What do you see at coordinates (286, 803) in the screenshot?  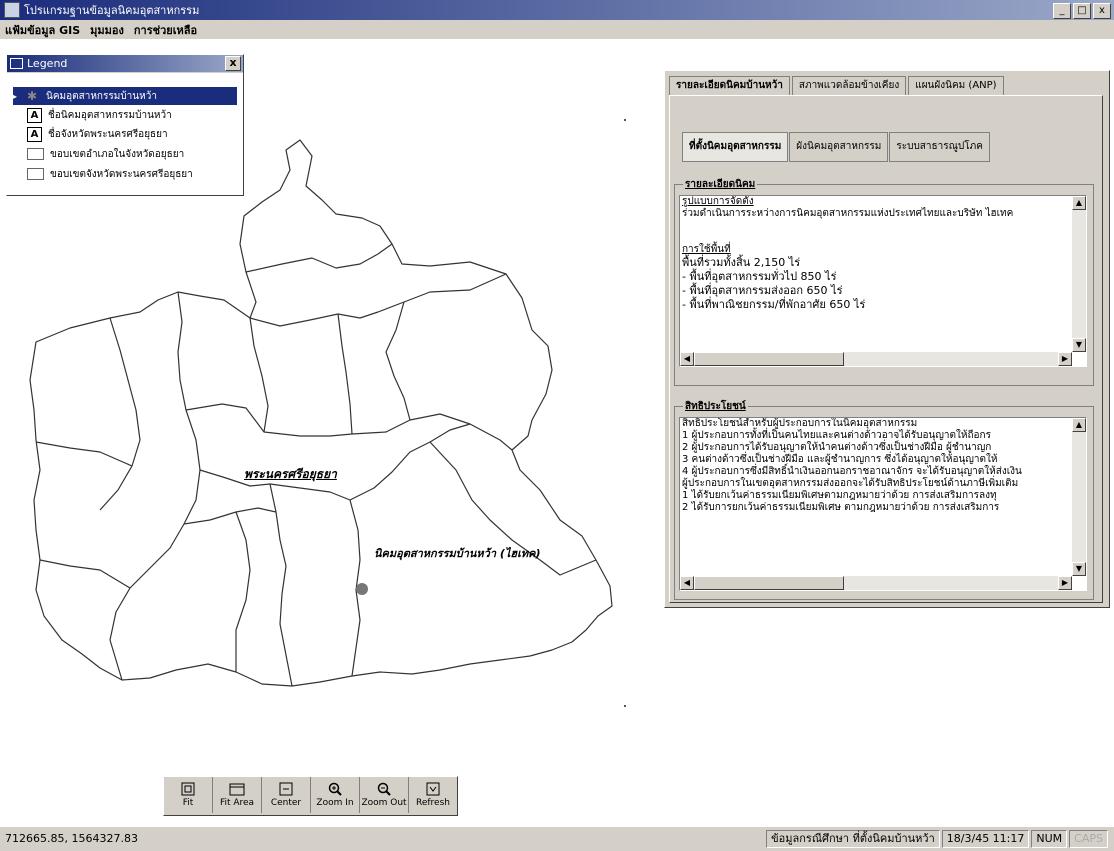 I see `center-button-label: Center` at bounding box center [286, 803].